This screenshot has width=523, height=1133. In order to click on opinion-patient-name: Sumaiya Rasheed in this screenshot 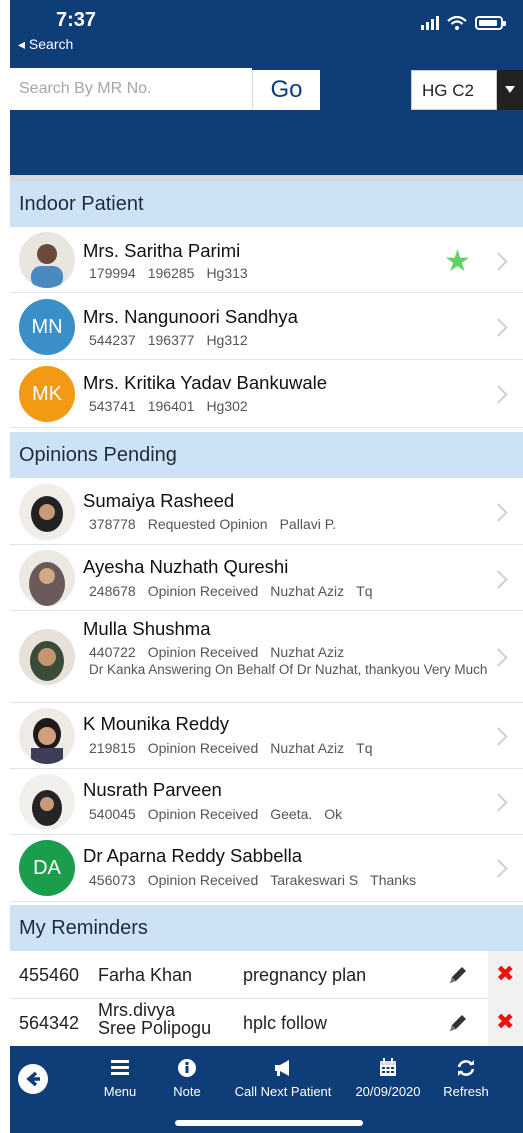, I will do `click(159, 500)`.